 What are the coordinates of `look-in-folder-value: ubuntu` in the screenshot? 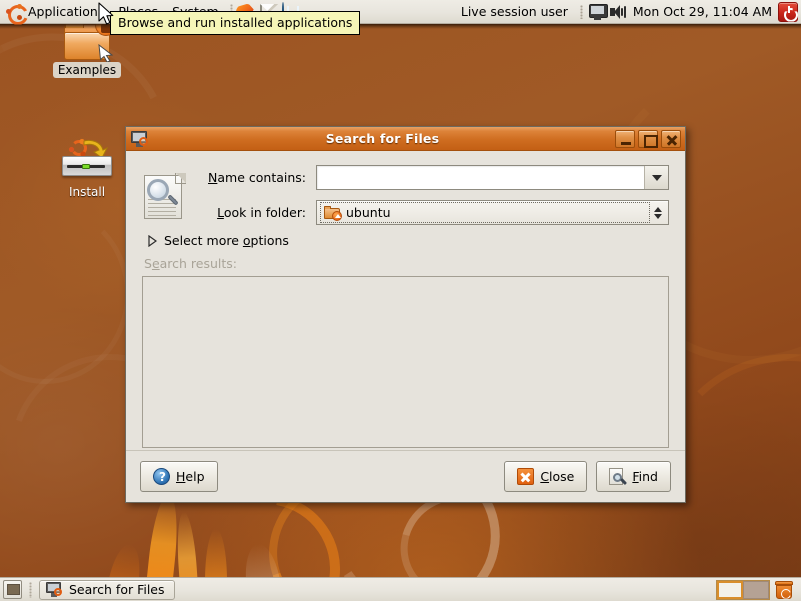 It's located at (368, 212).